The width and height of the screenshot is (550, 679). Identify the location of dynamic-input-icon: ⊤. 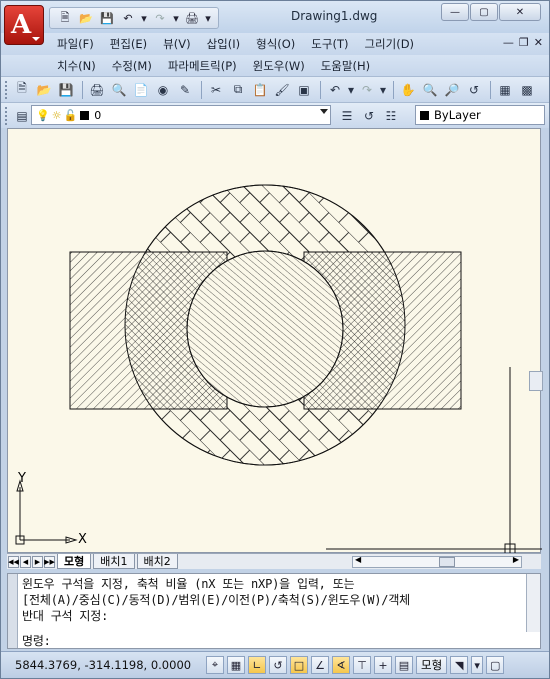
(362, 665).